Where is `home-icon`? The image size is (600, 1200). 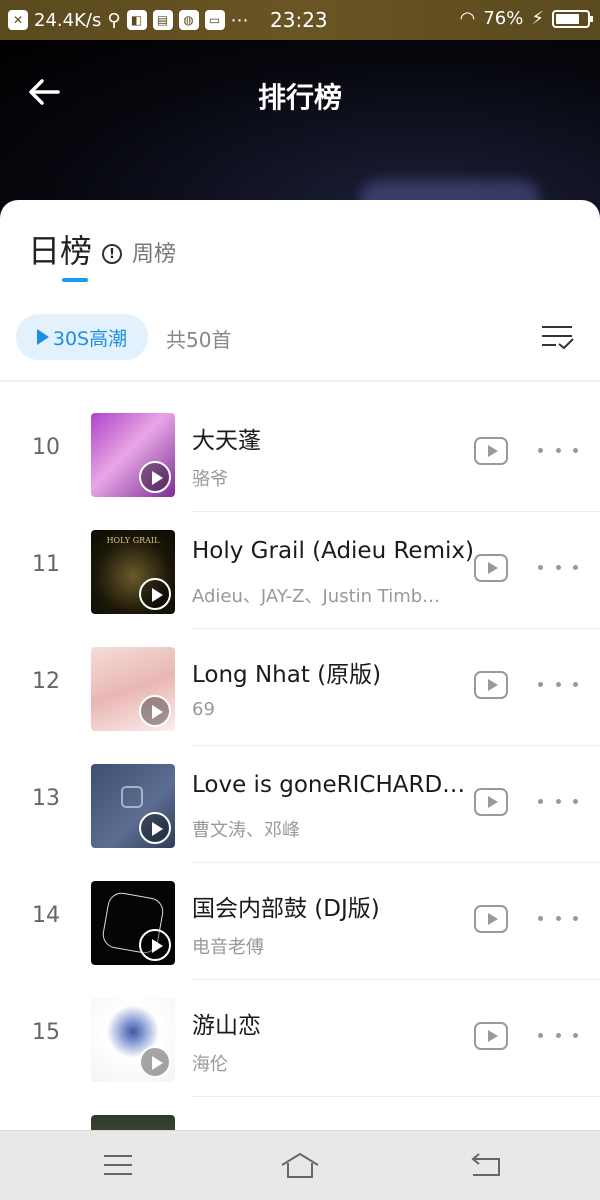 home-icon is located at coordinates (300, 1166).